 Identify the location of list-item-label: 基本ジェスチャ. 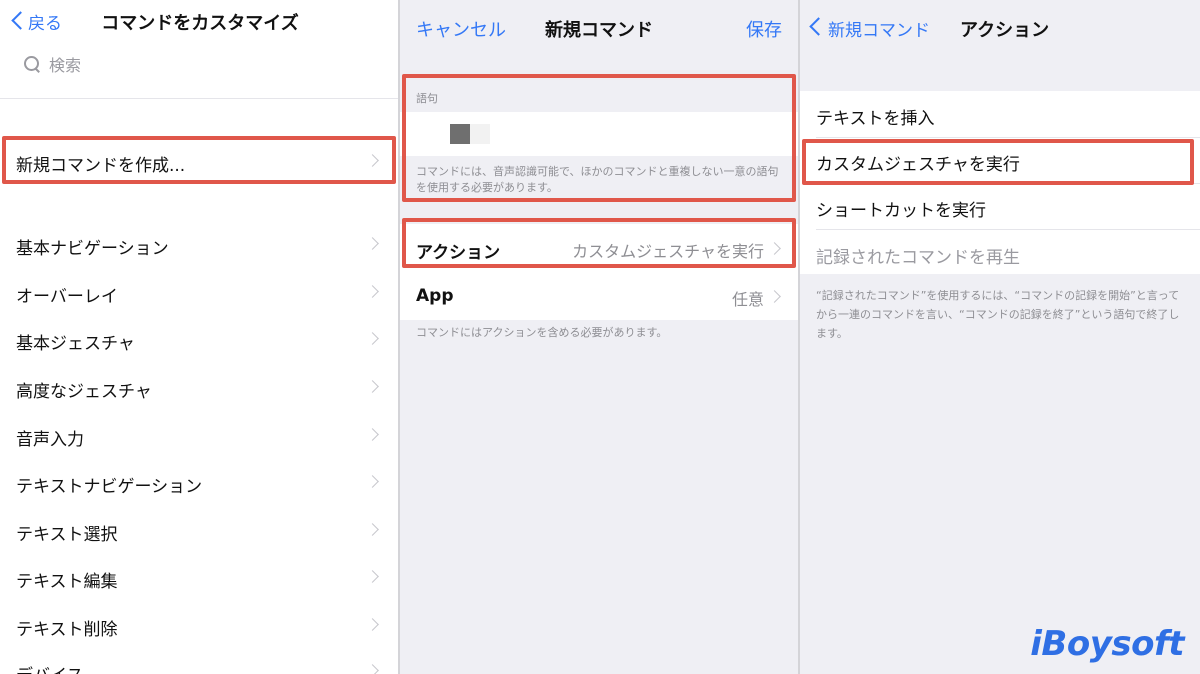
(75, 344).